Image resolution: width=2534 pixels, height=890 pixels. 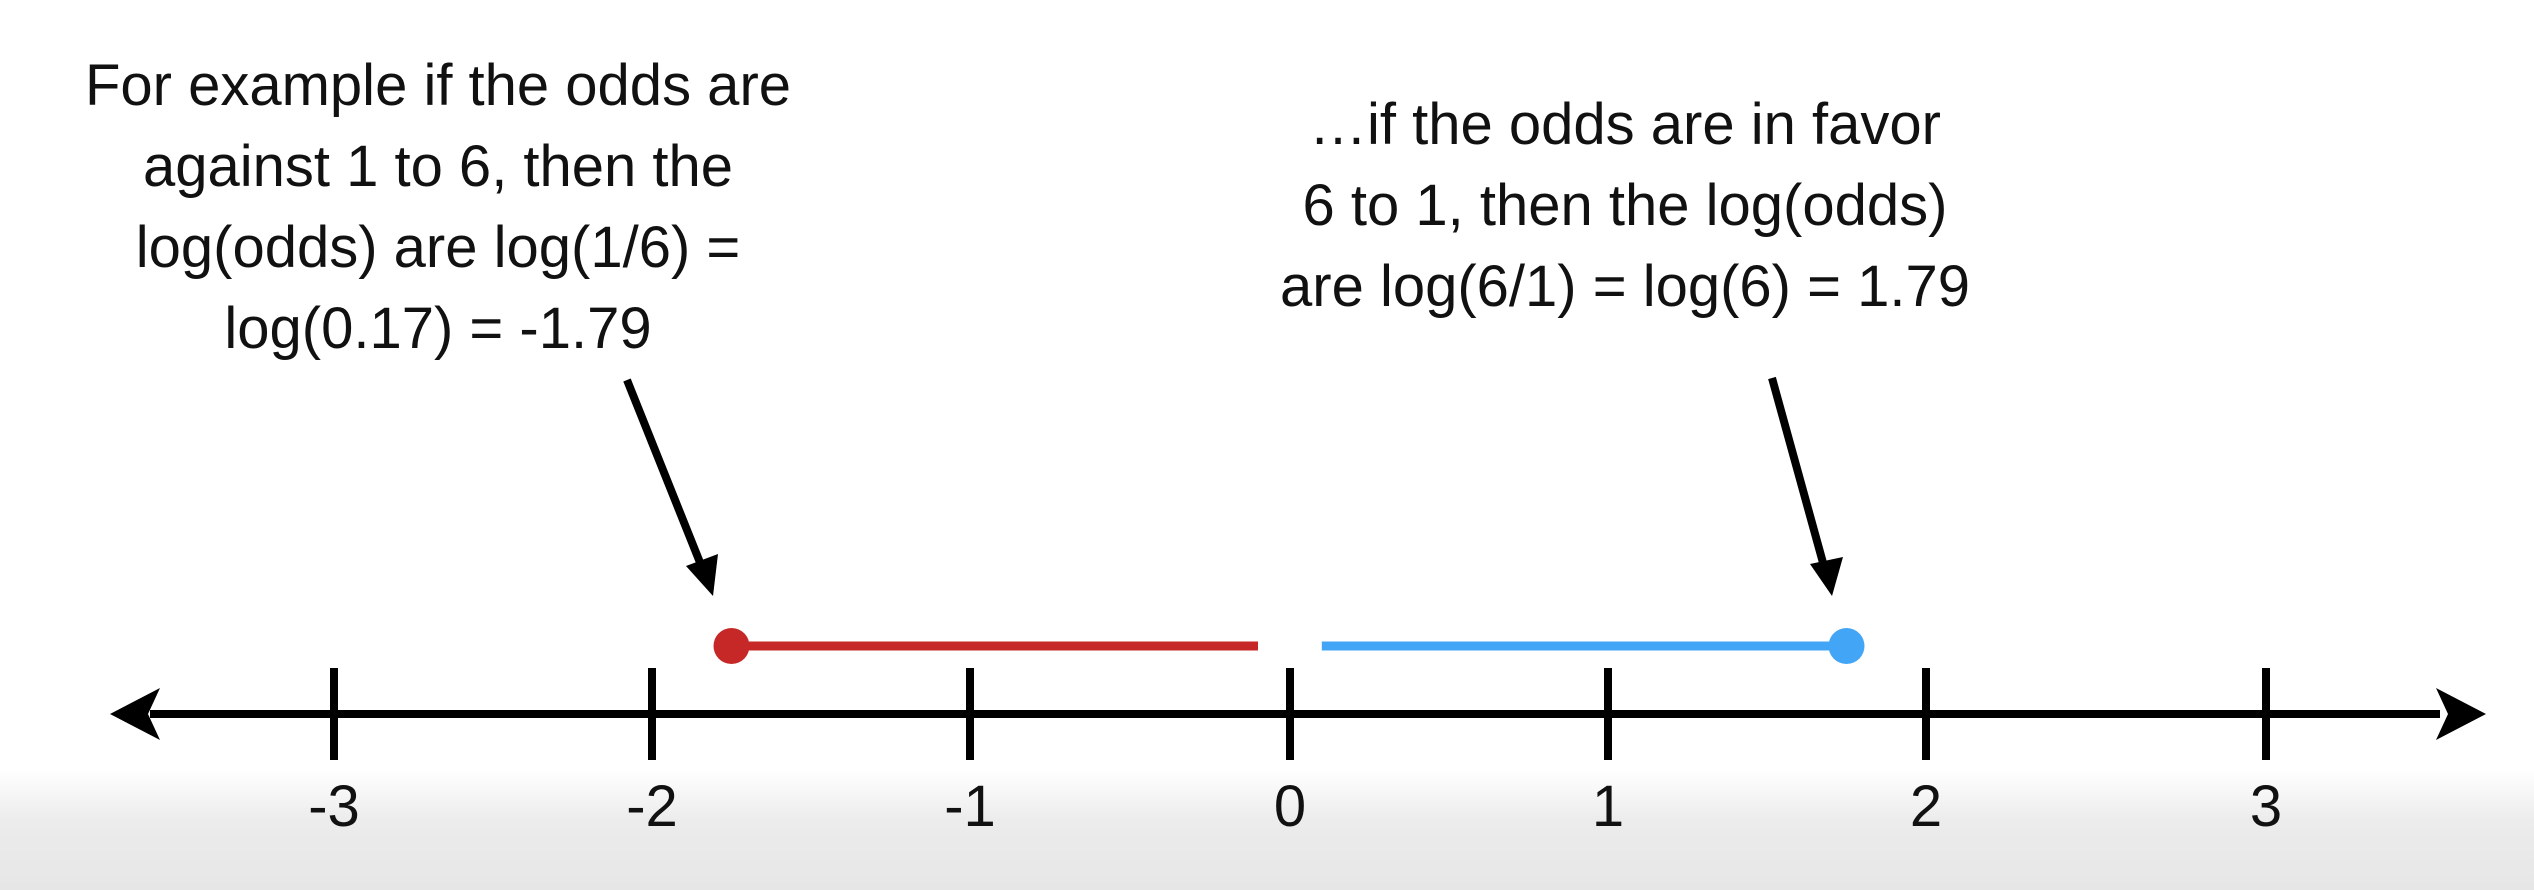 What do you see at coordinates (1298, 714) in the screenshot?
I see `number-line-axis` at bounding box center [1298, 714].